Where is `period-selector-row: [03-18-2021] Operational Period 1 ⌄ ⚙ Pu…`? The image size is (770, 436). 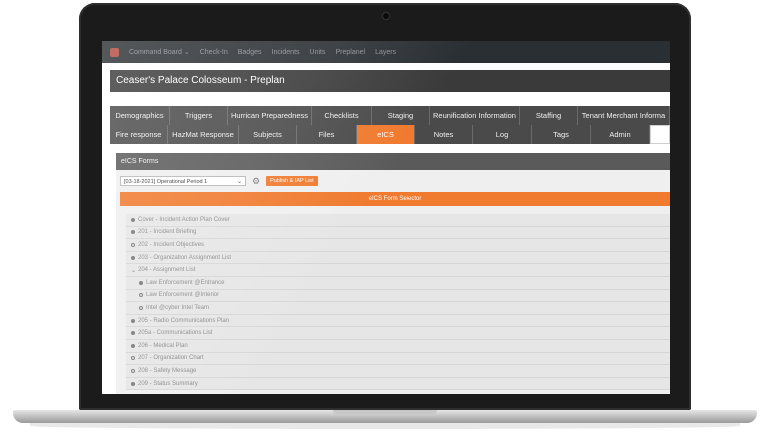 period-selector-row: [03-18-2021] Operational Period 1 ⌄ ⚙ Pu… is located at coordinates (219, 181).